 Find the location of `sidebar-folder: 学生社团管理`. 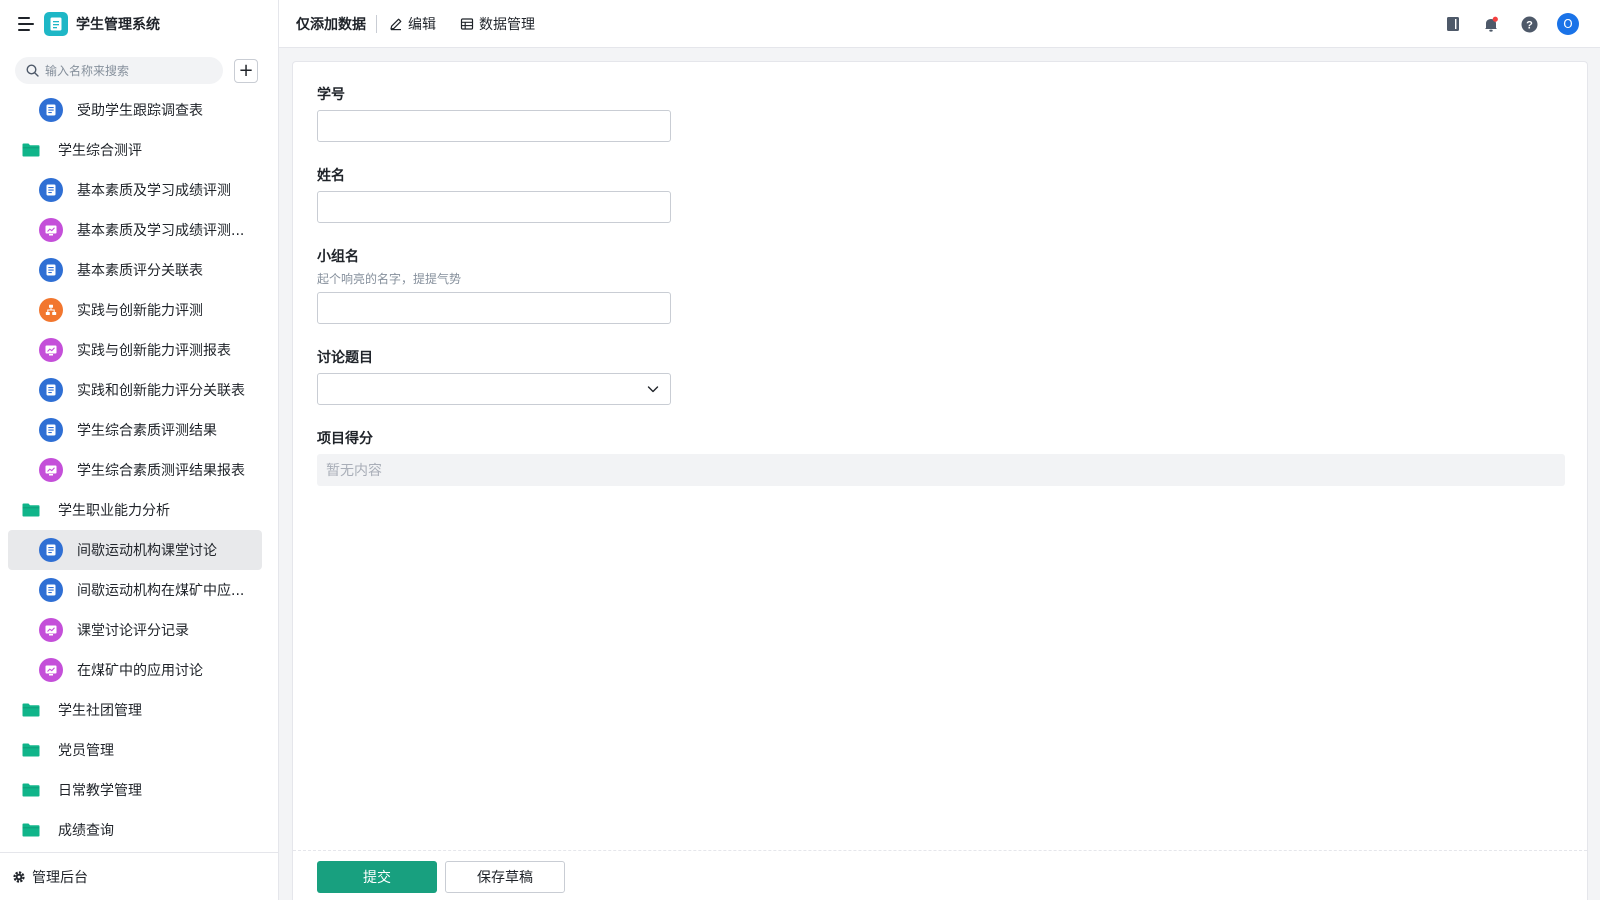

sidebar-folder: 学生社团管理 is located at coordinates (139, 710).